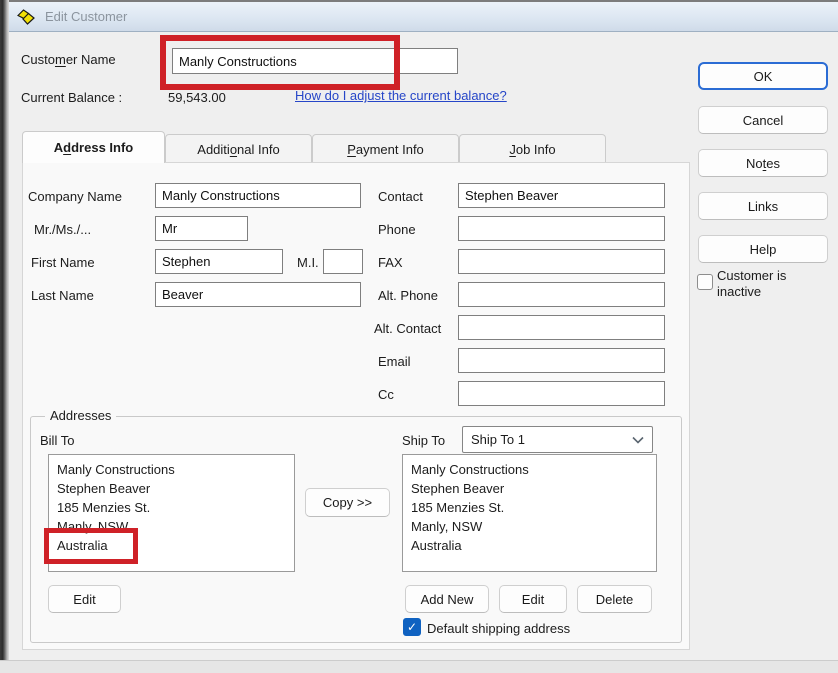 The height and width of the screenshot is (673, 838). Describe the element at coordinates (60, 59) in the screenshot. I see `label-mnemonic: m` at that location.